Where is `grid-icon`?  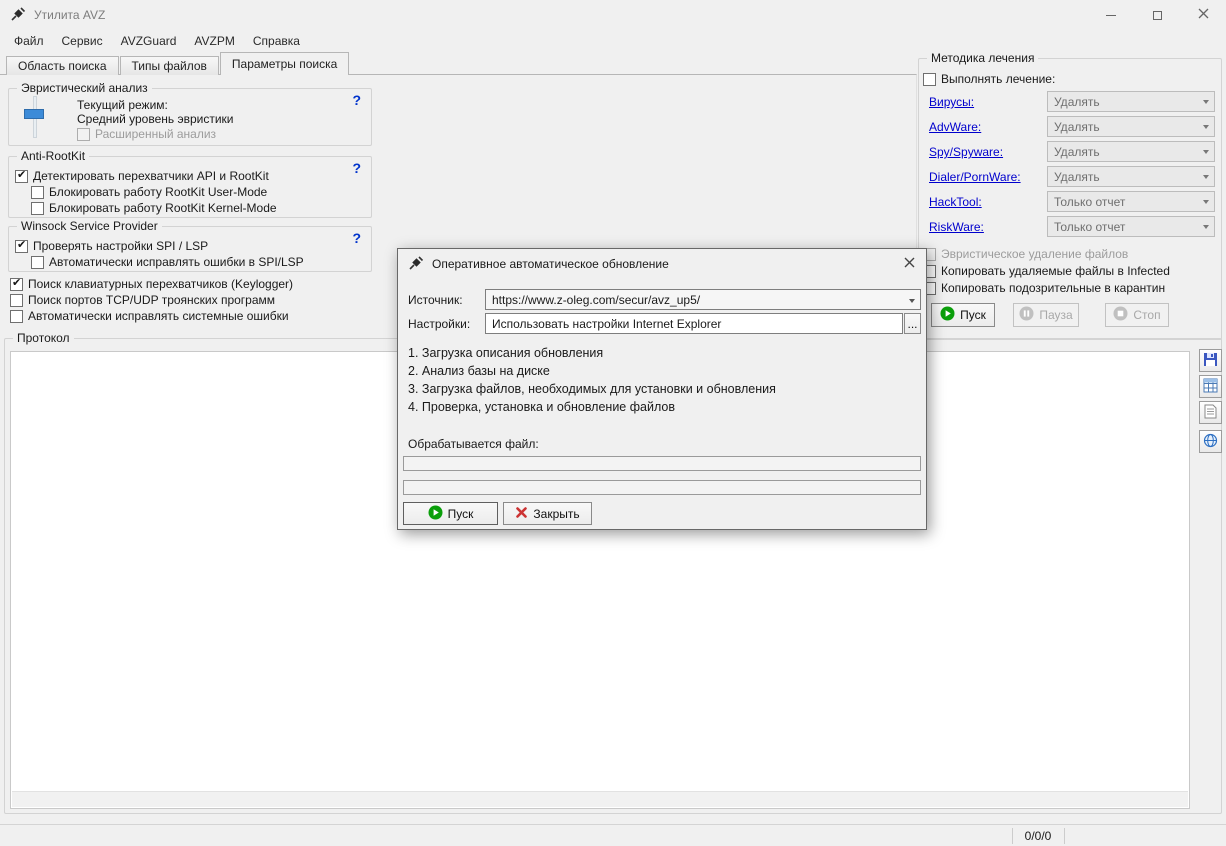 grid-icon is located at coordinates (1210, 387).